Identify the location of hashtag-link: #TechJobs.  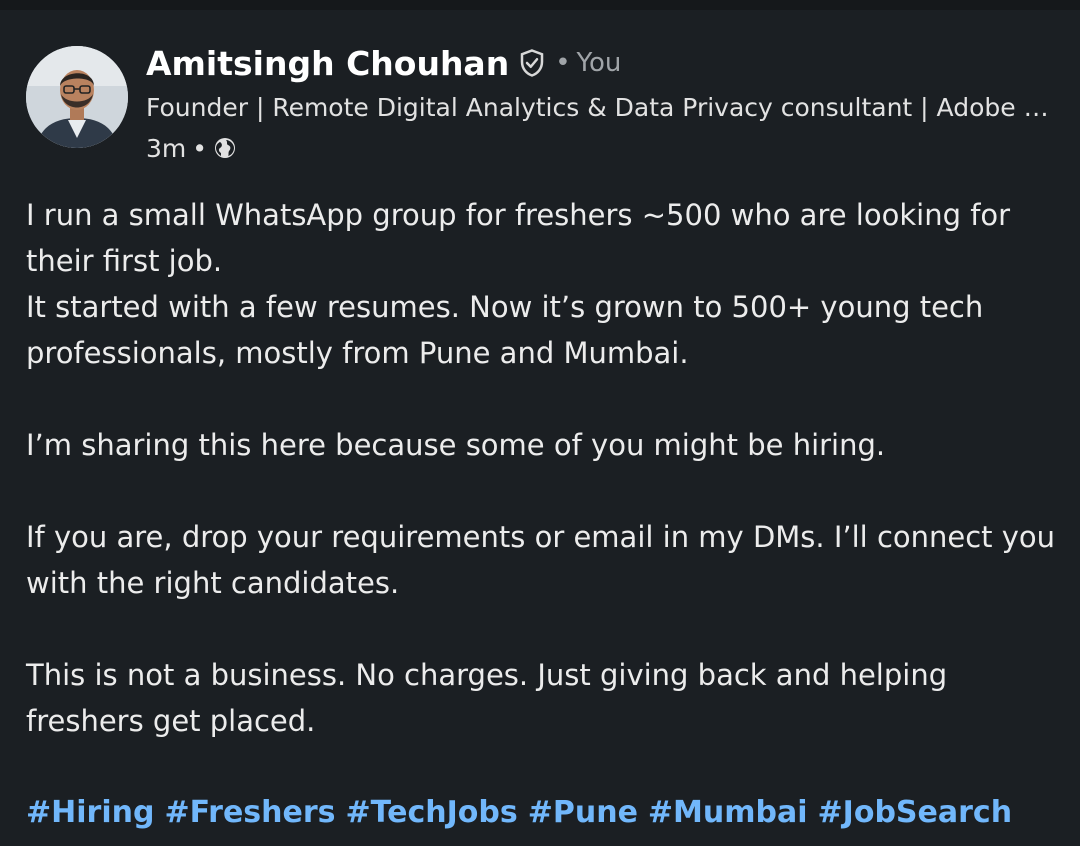
(432, 812).